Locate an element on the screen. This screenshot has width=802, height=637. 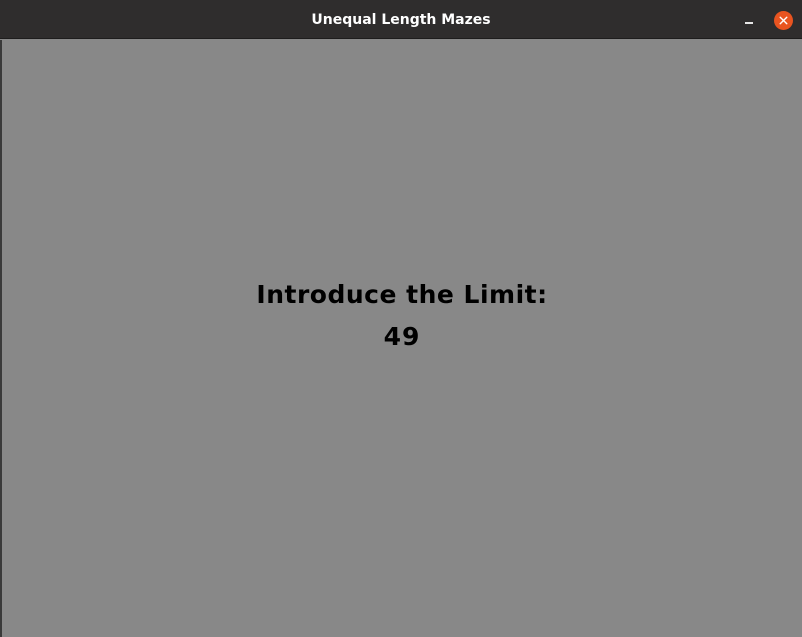
title-bar: Unequal Length Mazes is located at coordinates (401, 19).